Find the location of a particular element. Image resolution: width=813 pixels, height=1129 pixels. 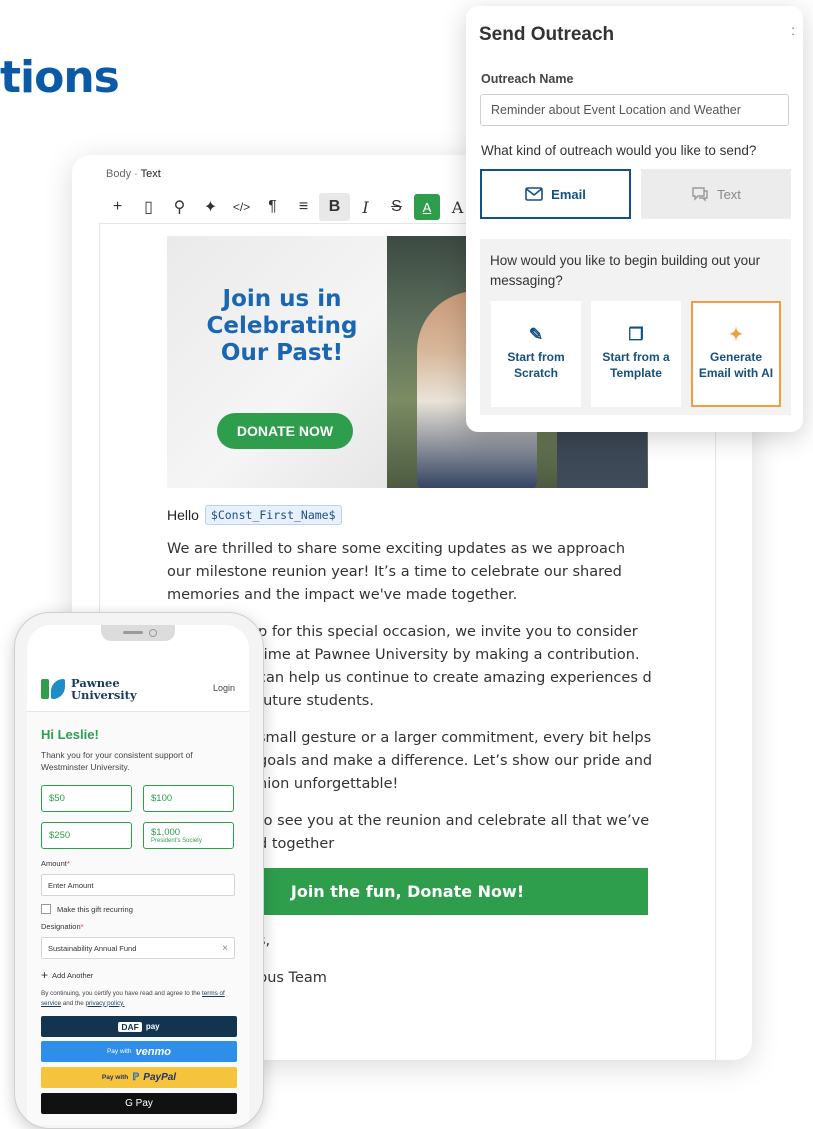

logo-icon is located at coordinates (53, 689).